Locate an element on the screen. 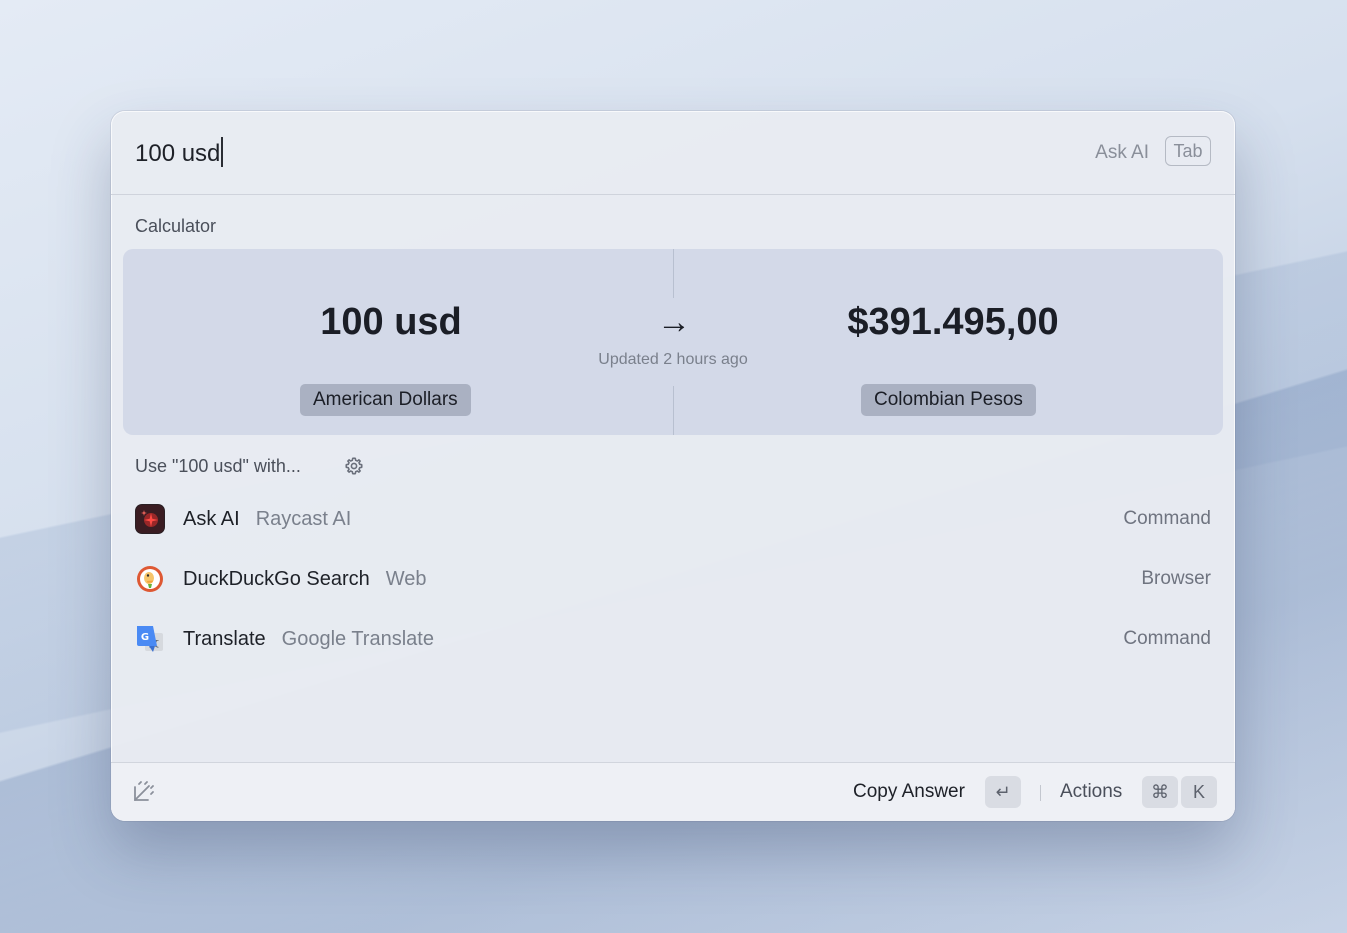 Image resolution: width=1347 pixels, height=933 pixels. text-caret is located at coordinates (222, 152).